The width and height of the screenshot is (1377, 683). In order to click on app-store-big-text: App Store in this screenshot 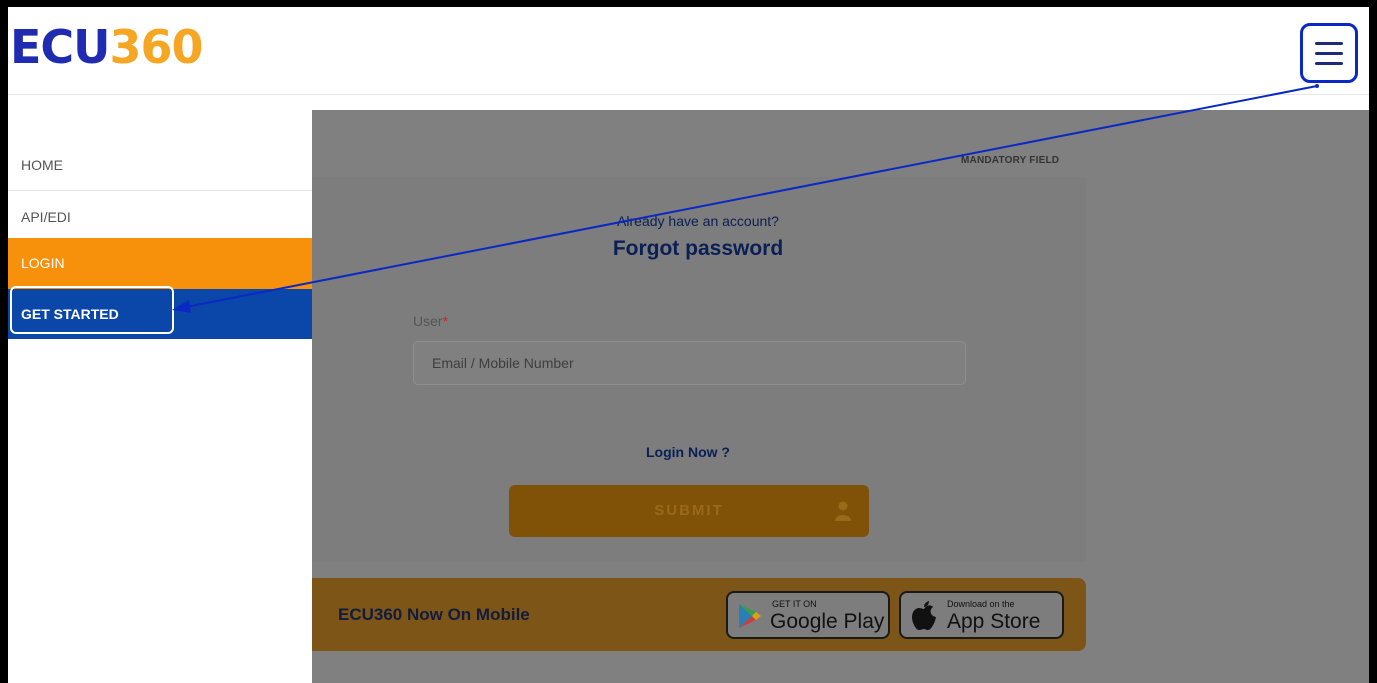, I will do `click(994, 621)`.